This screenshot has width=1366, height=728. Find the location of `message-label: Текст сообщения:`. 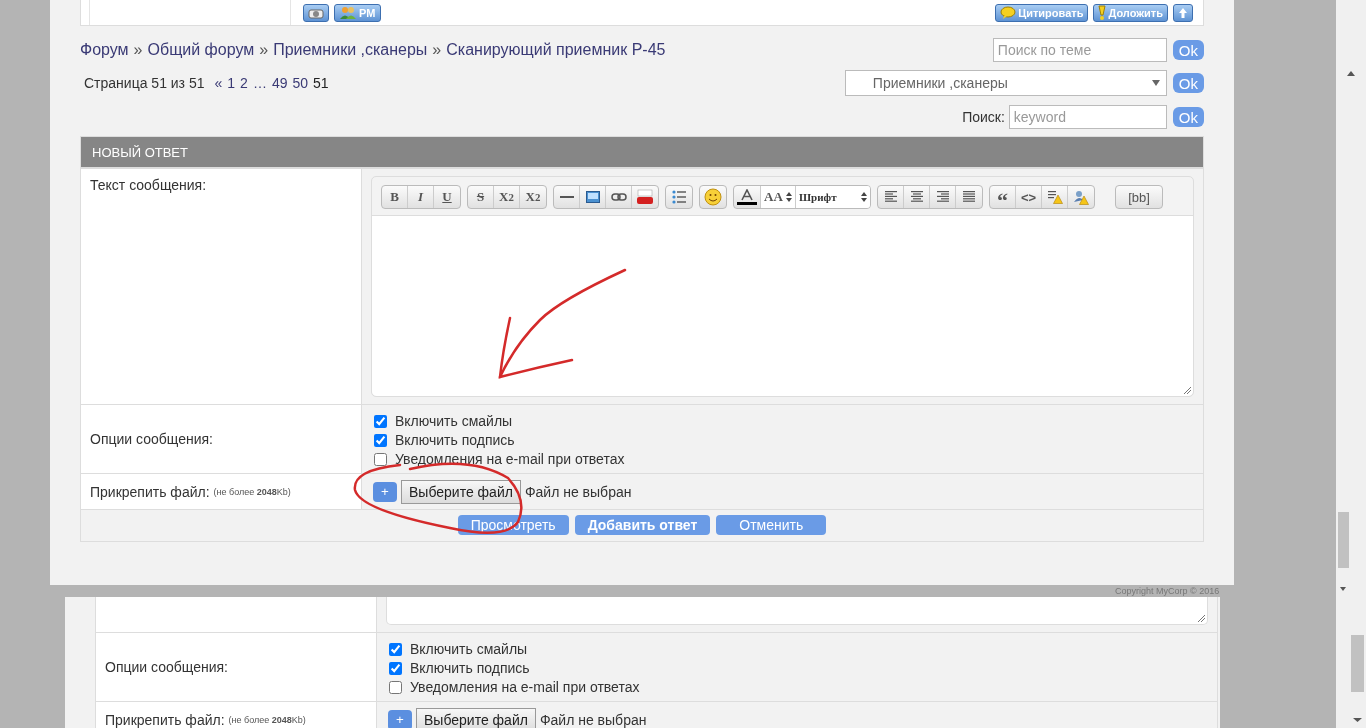

message-label: Текст сообщения: is located at coordinates (148, 185).